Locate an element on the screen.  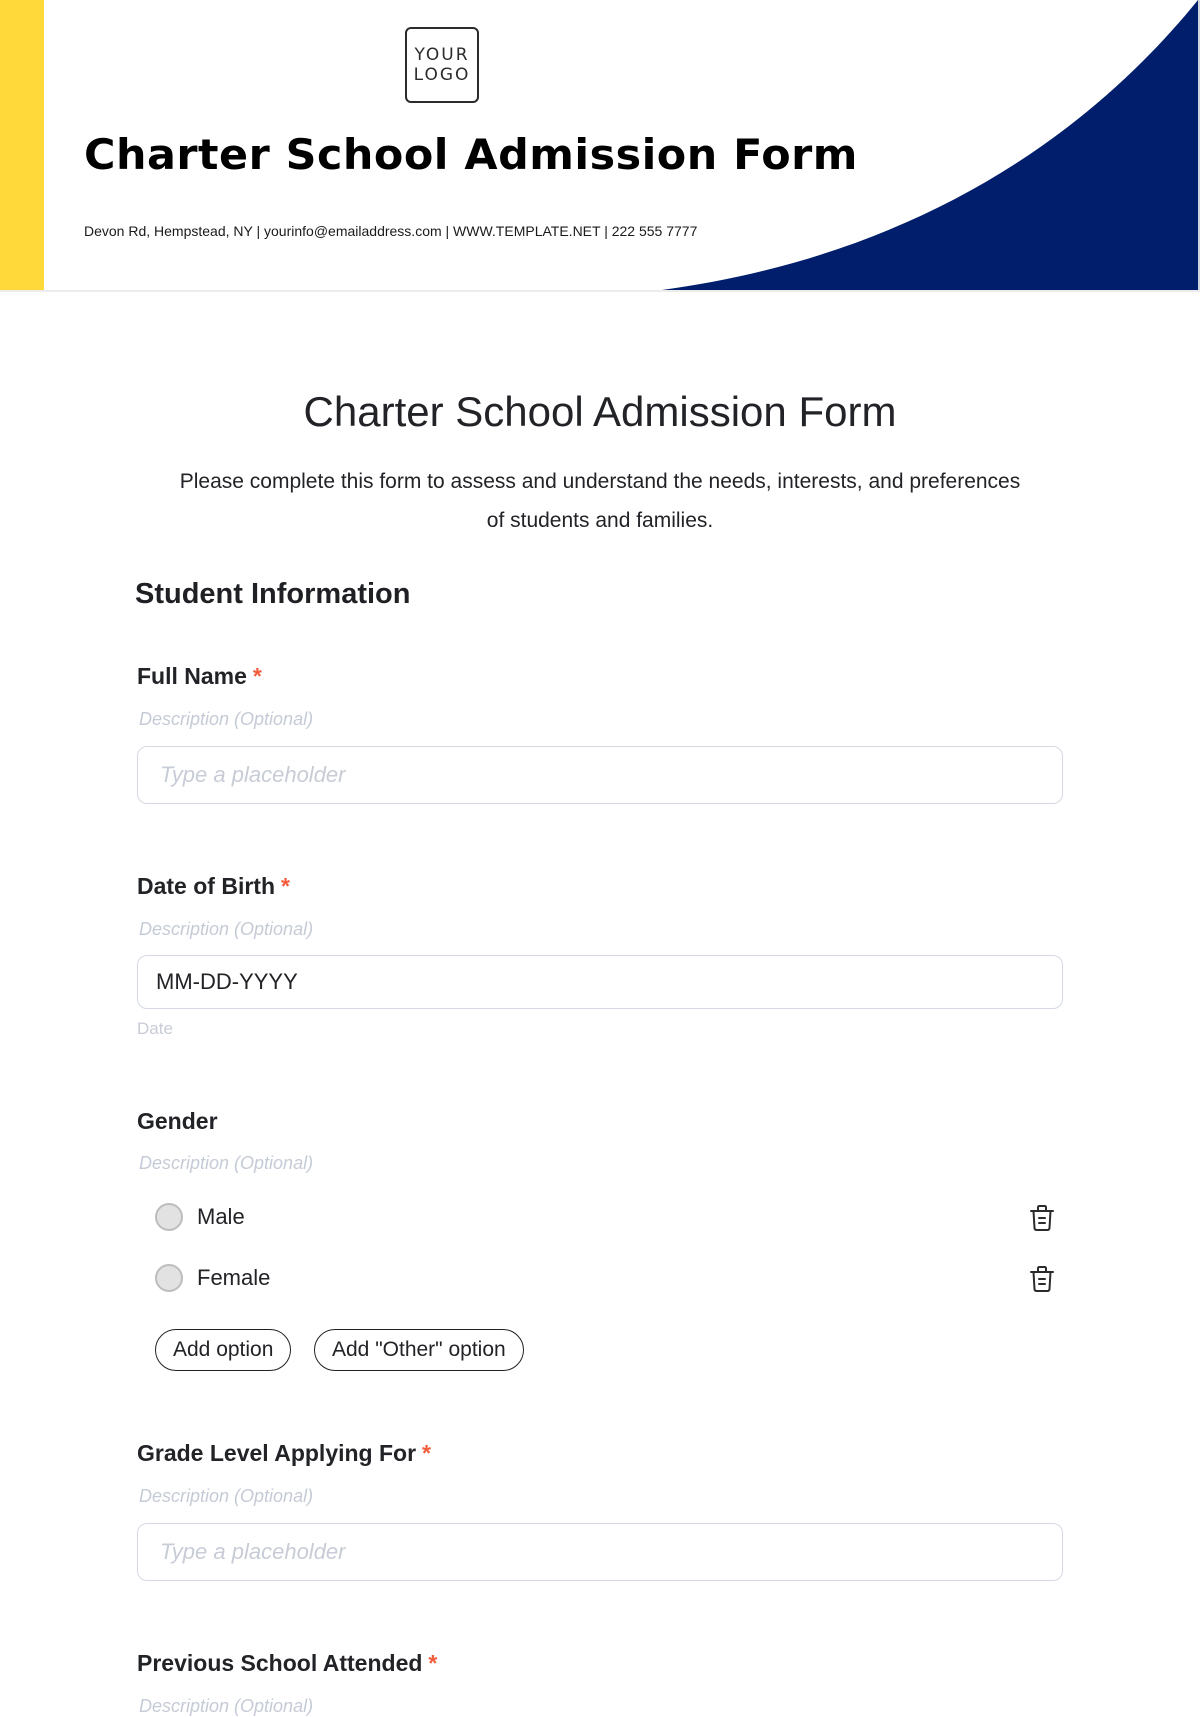
question-description-date-of-birth: Description (Optional) is located at coordinates (226, 929).